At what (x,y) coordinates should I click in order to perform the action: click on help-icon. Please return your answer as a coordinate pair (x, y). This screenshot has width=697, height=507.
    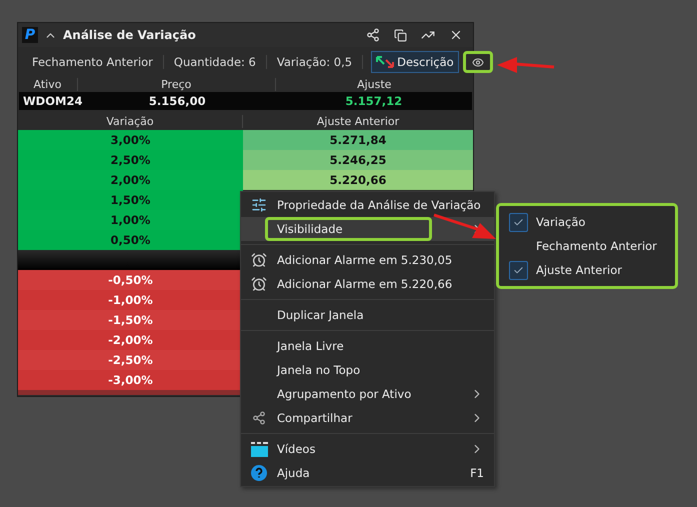
    Looking at the image, I should click on (259, 473).